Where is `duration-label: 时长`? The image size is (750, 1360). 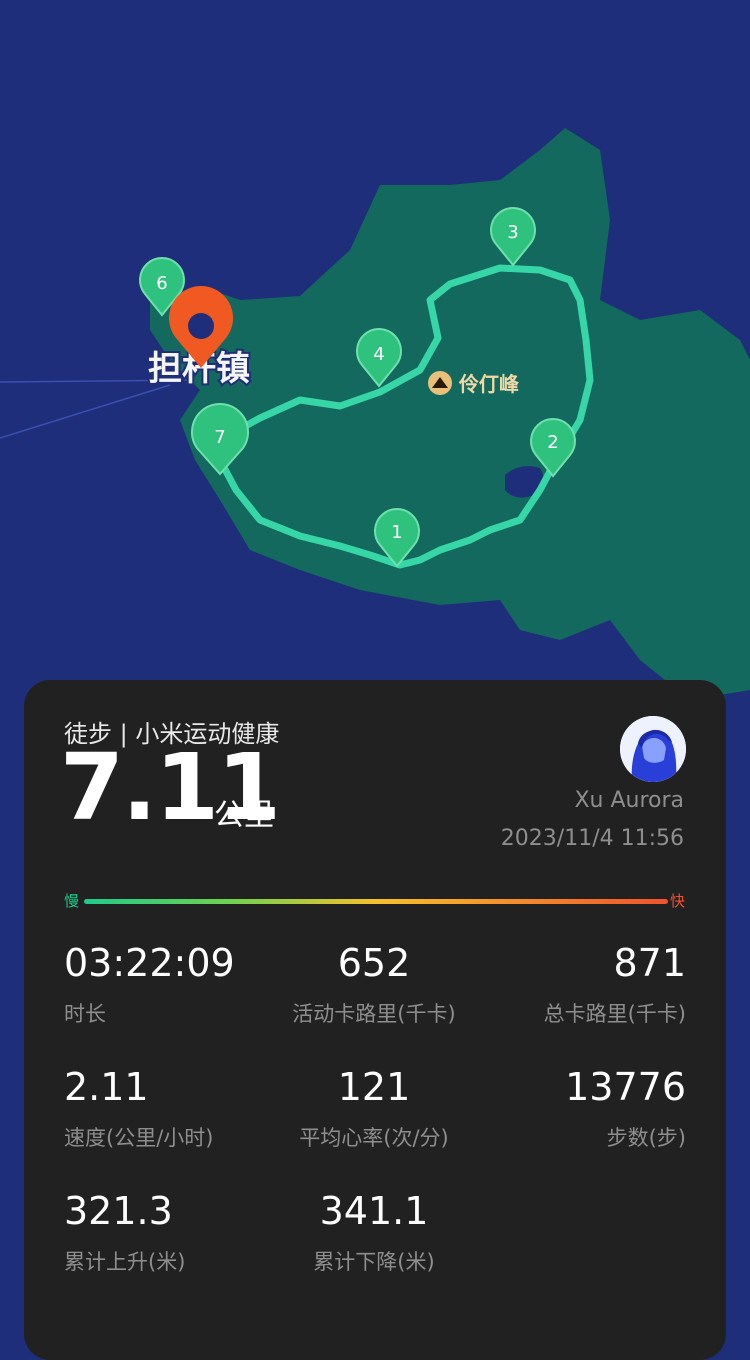
duration-label: 时长 is located at coordinates (85, 1014).